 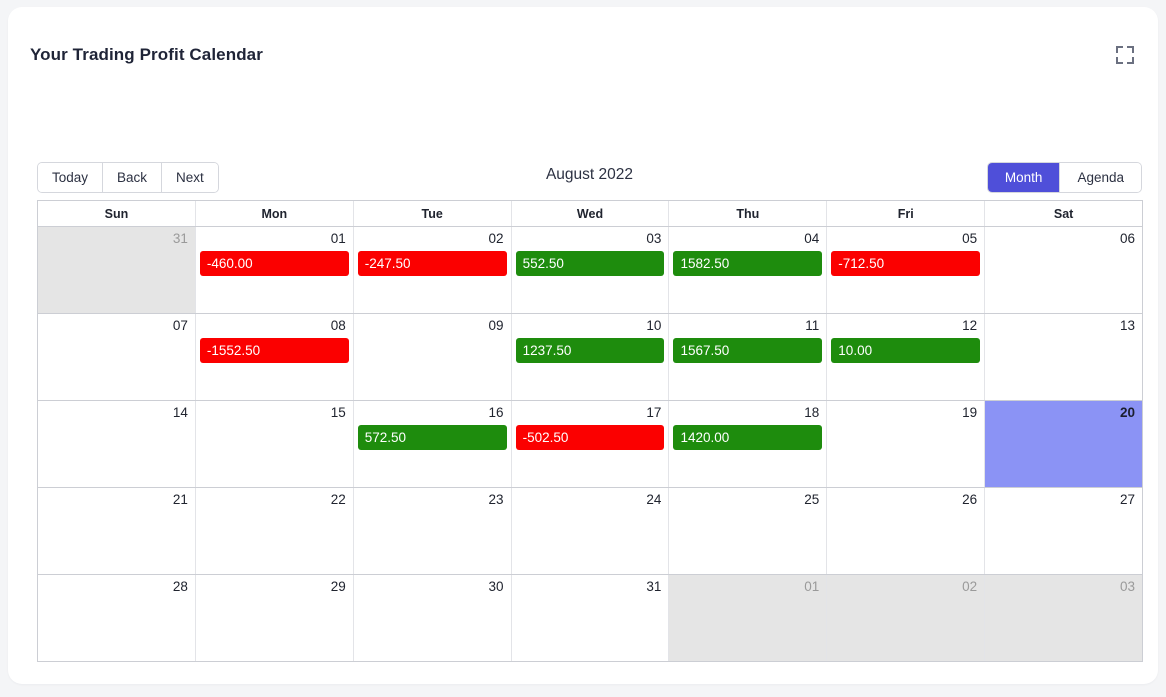 What do you see at coordinates (274, 618) in the screenshot?
I see `day-cell: 29` at bounding box center [274, 618].